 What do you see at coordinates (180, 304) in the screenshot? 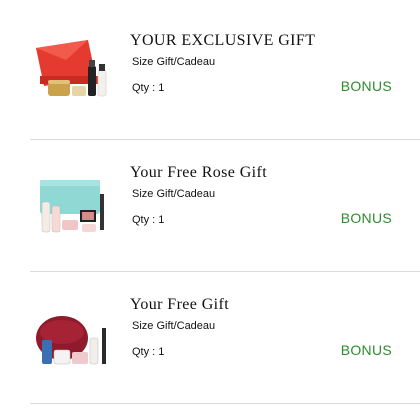
I see `gift-title: Your Free Gift` at bounding box center [180, 304].